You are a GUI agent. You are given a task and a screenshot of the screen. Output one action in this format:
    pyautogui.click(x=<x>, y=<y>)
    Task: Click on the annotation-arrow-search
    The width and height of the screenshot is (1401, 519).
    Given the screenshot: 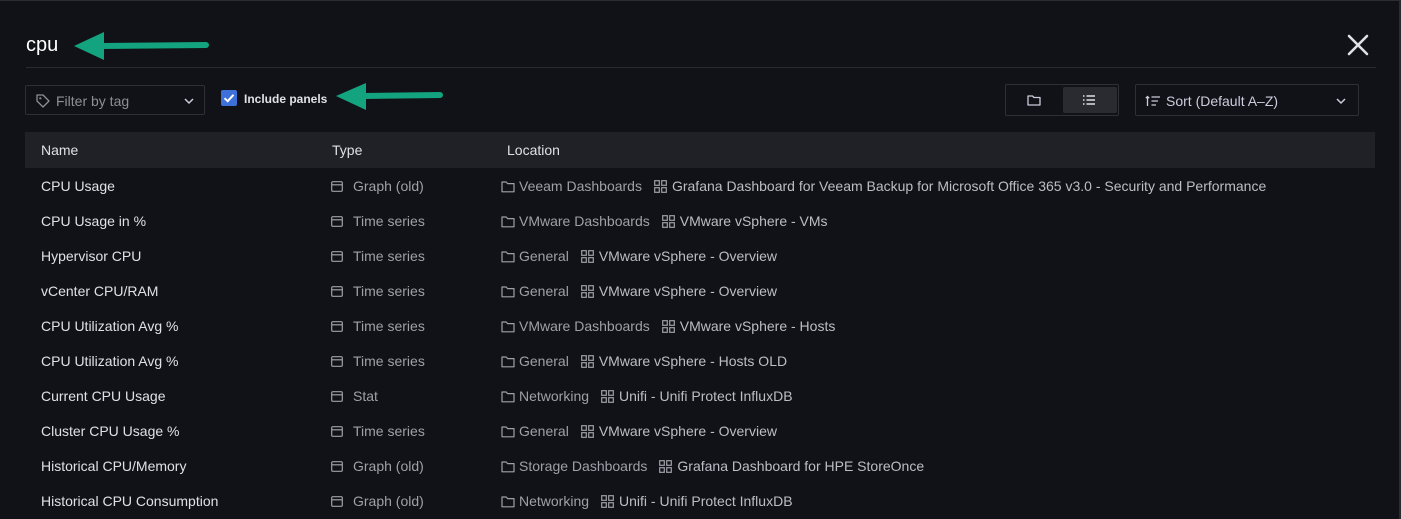 What is the action you would take?
    pyautogui.click(x=141, y=46)
    